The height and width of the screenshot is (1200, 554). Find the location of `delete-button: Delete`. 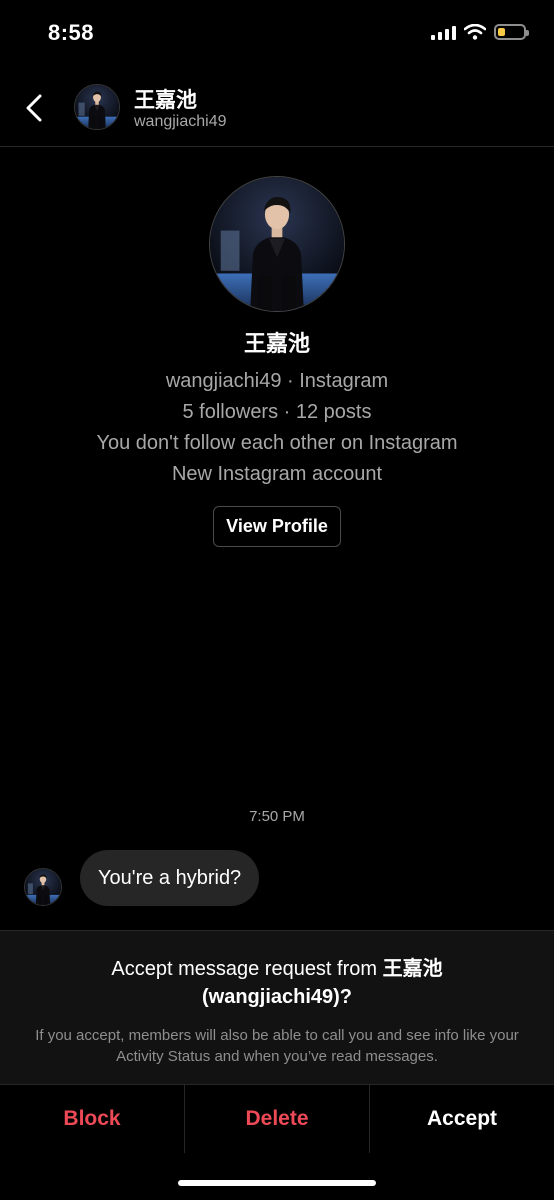

delete-button: Delete is located at coordinates (277, 1119).